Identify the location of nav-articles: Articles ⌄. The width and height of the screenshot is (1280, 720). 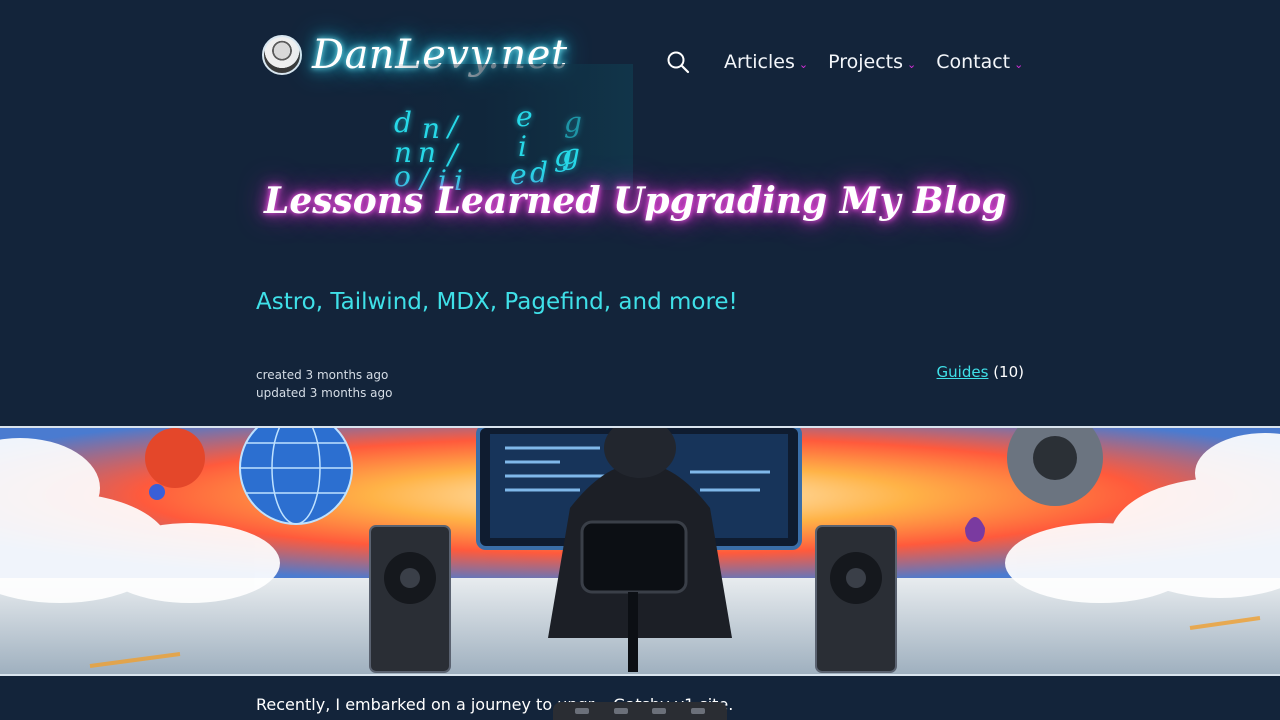
(766, 62).